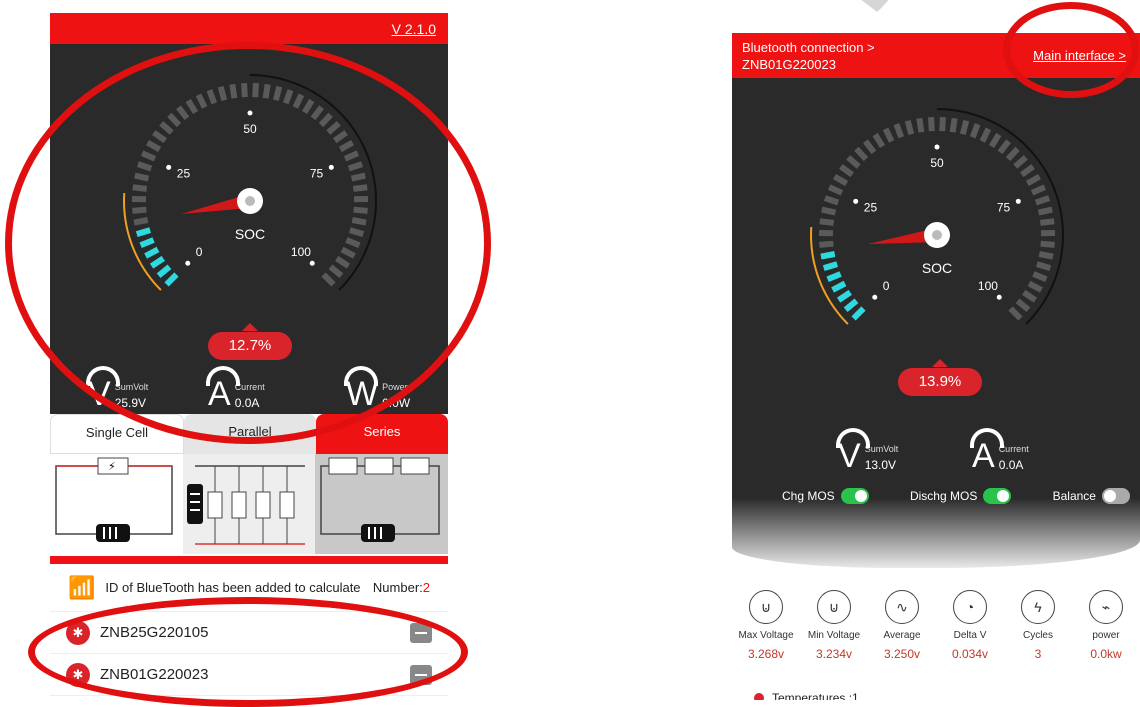  I want to click on metric-caption: Power, so click(396, 387).